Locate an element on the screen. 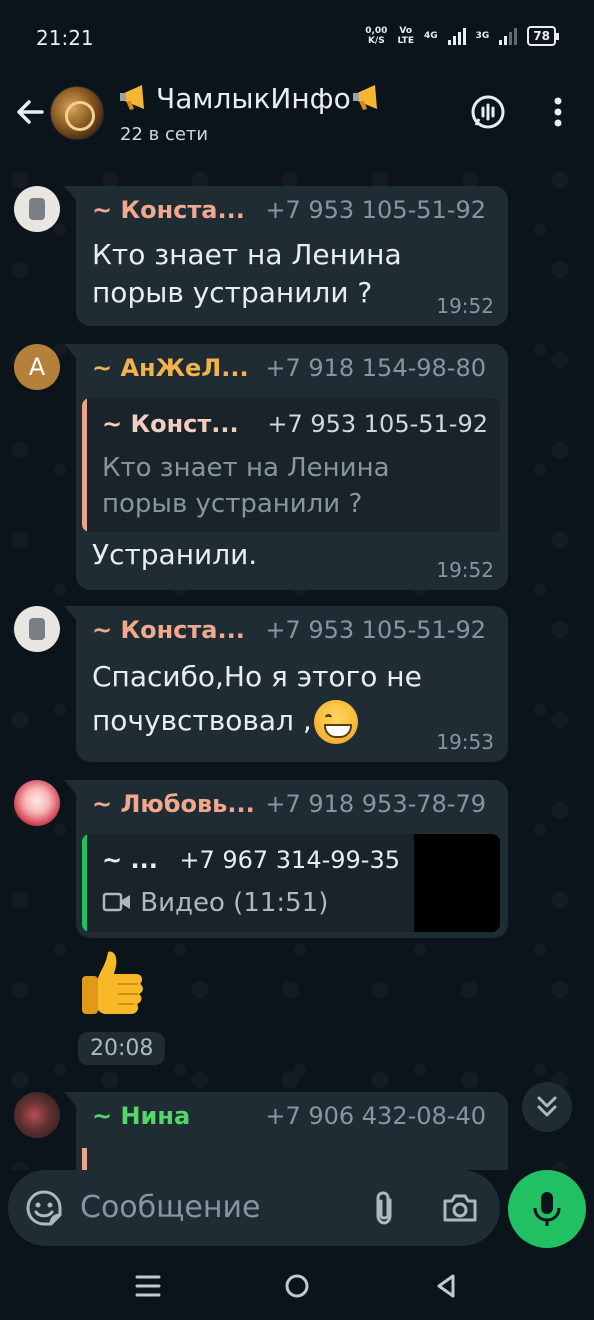 The width and height of the screenshot is (594, 1320). group-avatar is located at coordinates (77, 113).